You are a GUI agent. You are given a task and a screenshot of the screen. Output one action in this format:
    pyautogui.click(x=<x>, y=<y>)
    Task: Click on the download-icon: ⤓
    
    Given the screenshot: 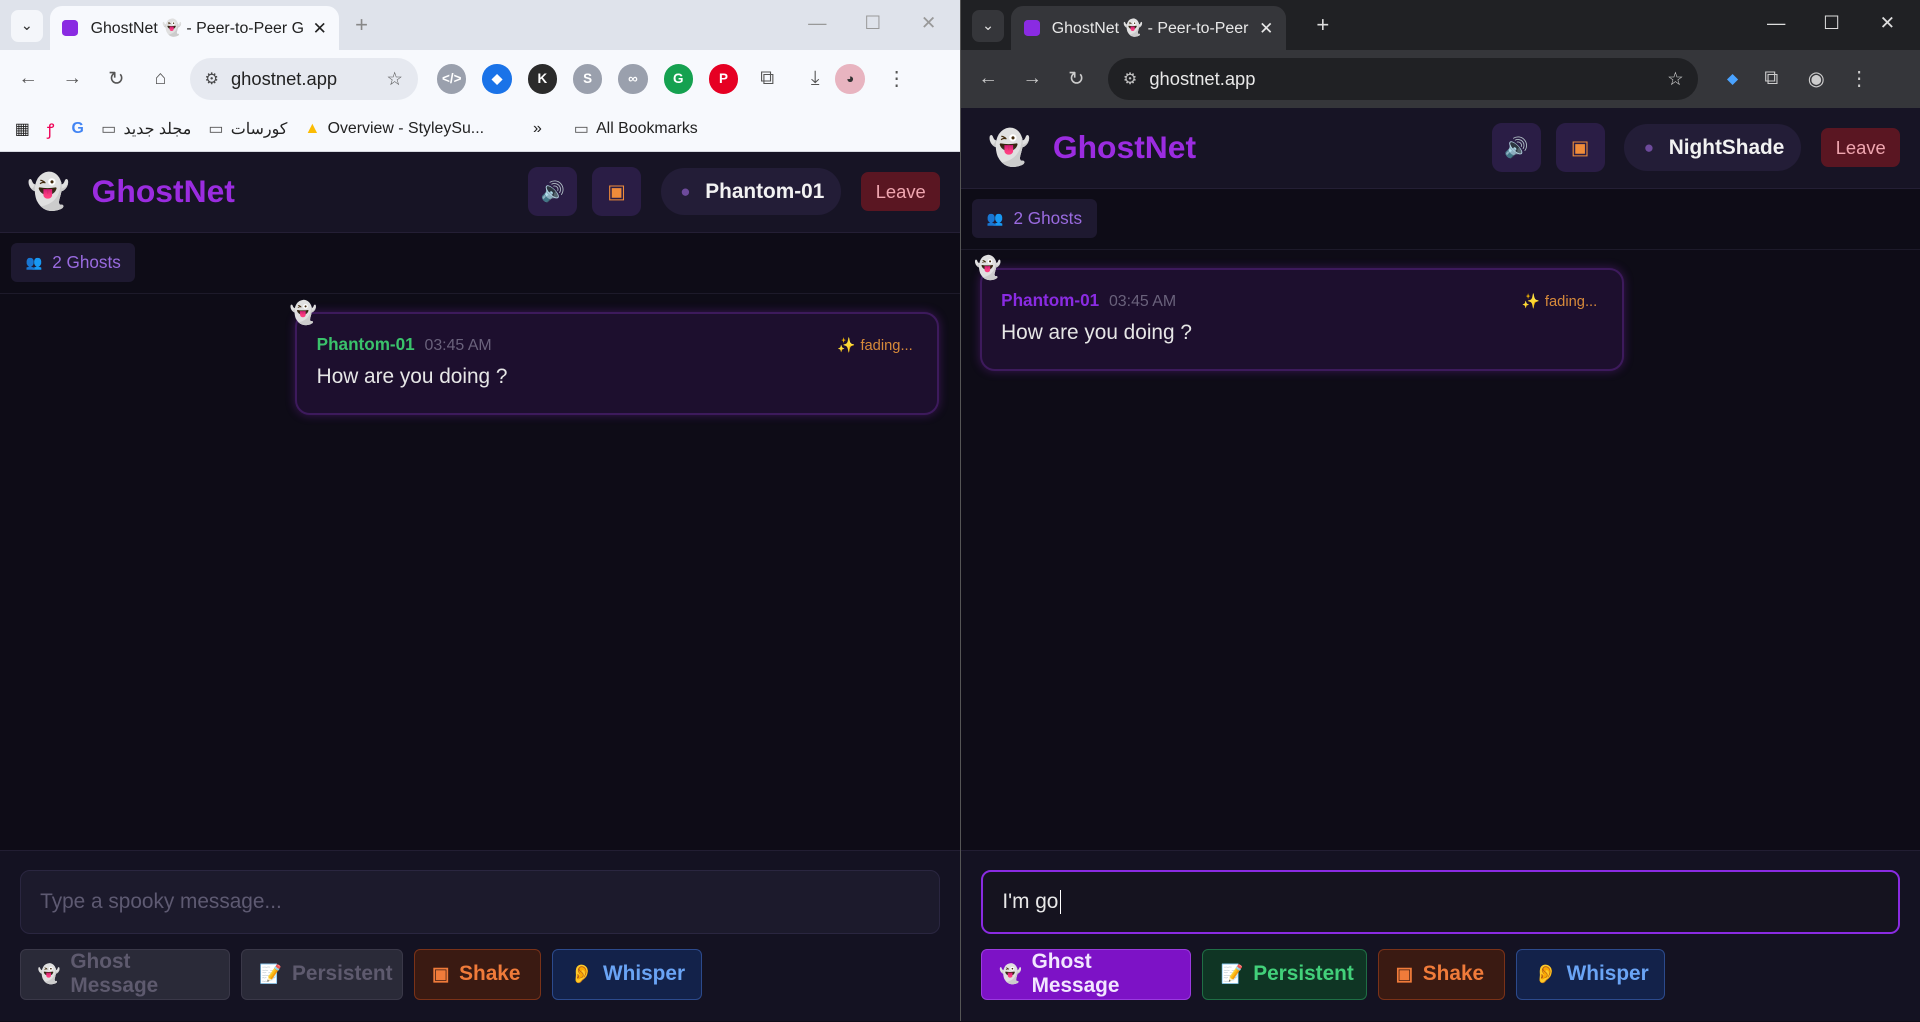 What is the action you would take?
    pyautogui.click(x=815, y=78)
    